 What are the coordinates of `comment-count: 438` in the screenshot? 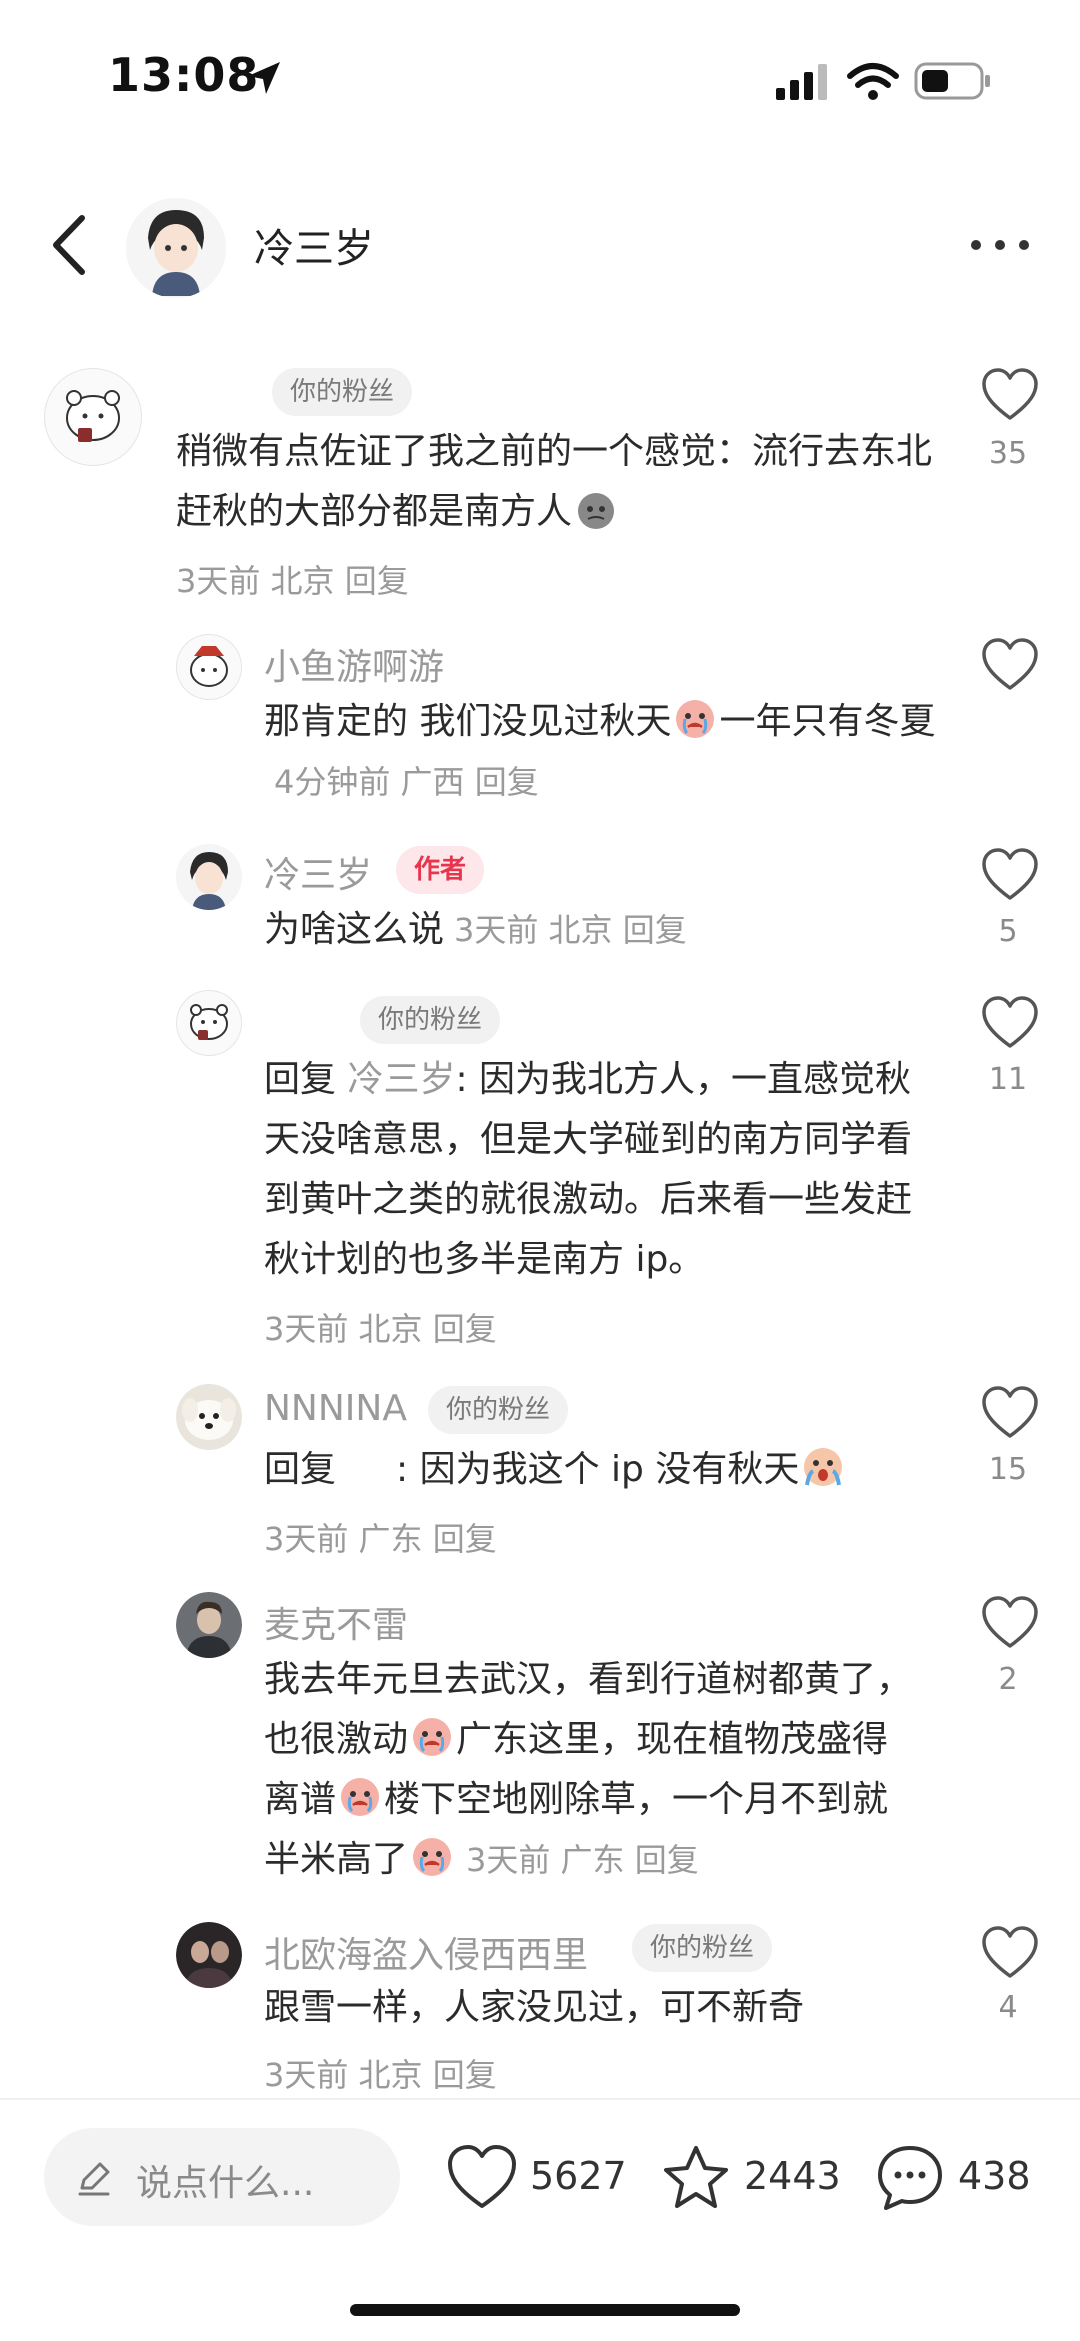 It's located at (994, 2176).